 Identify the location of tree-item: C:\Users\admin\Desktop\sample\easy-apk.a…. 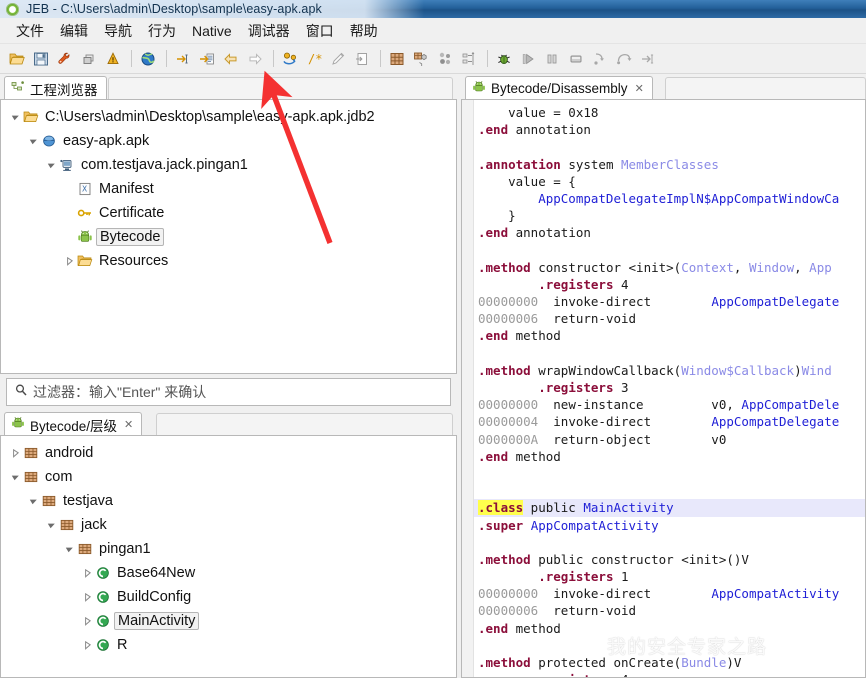
(228, 117).